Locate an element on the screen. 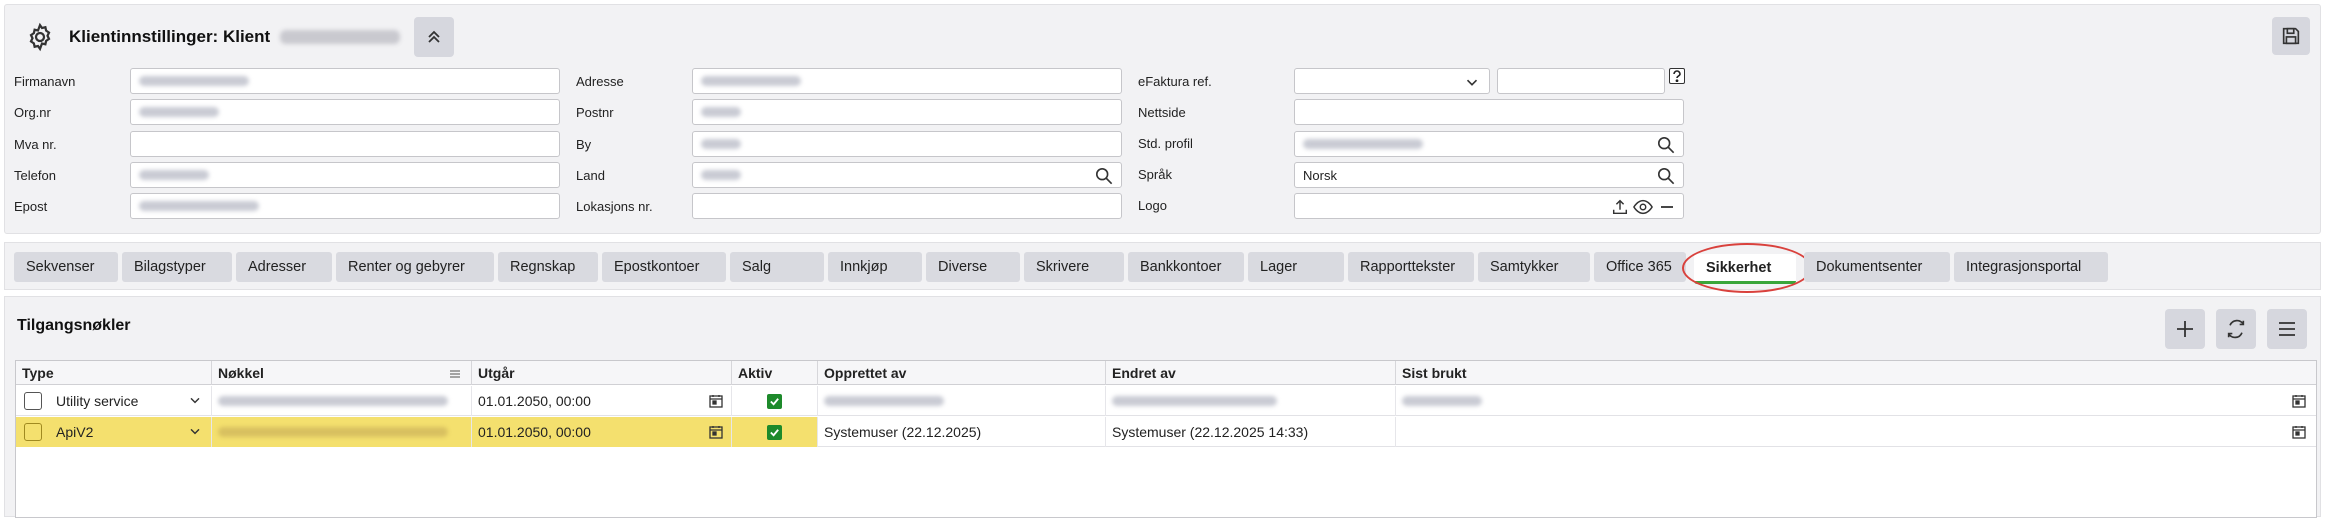 This screenshot has width=2325, height=518. orgnr-input is located at coordinates (345, 112).